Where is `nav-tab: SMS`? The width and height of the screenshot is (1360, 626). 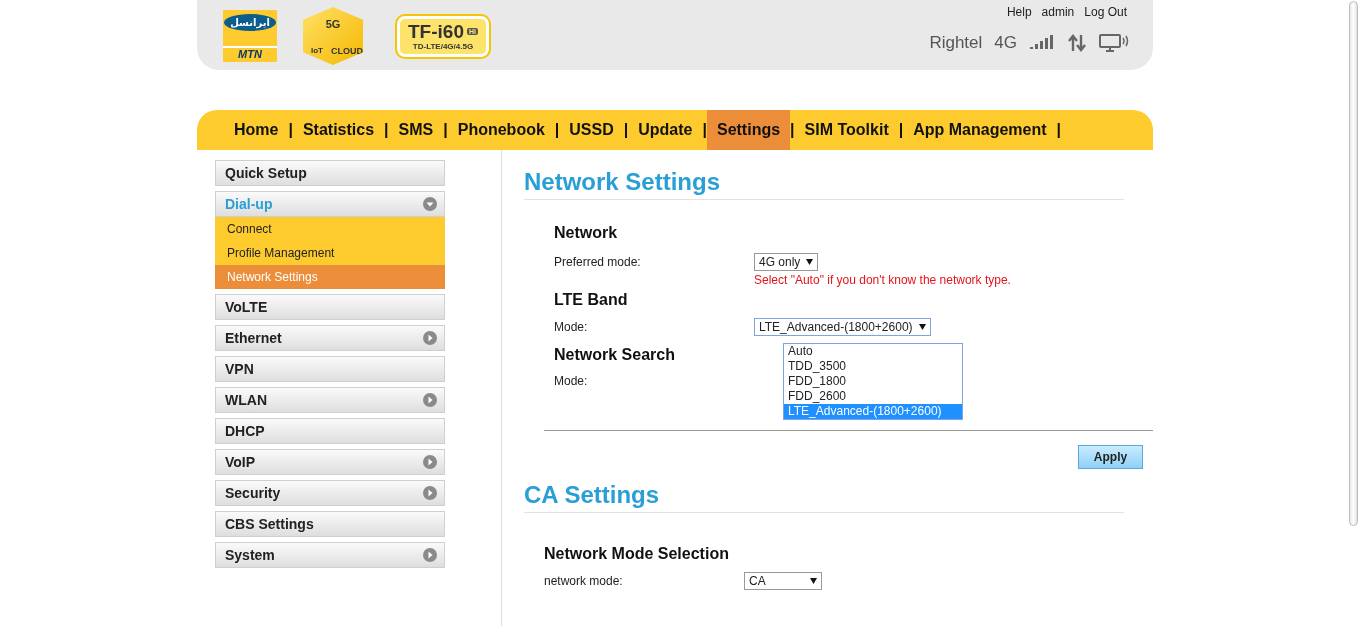 nav-tab: SMS is located at coordinates (416, 130).